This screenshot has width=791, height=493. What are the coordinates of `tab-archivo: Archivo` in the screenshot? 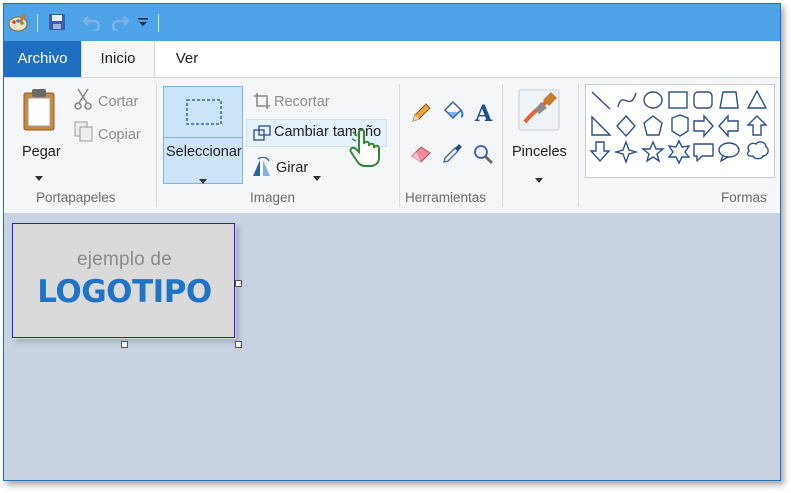 It's located at (42, 59).